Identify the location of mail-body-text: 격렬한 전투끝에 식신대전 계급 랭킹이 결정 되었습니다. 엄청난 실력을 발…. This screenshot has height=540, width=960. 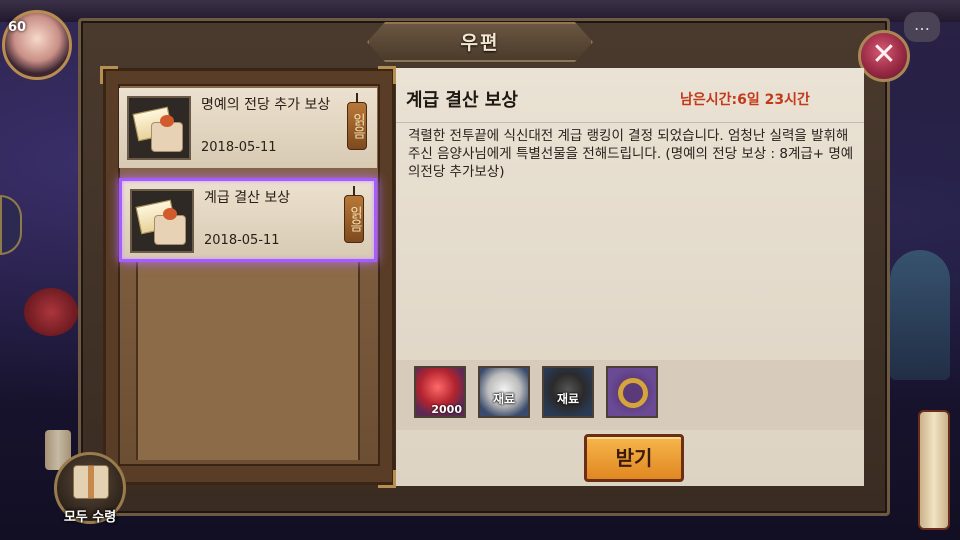
(631, 154).